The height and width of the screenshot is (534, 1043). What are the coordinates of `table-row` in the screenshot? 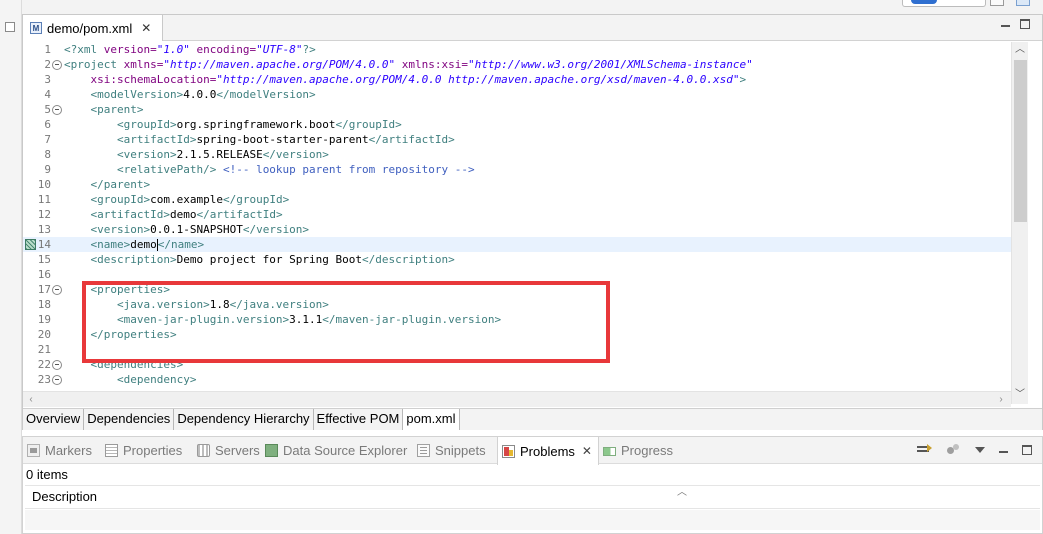 It's located at (532, 520).